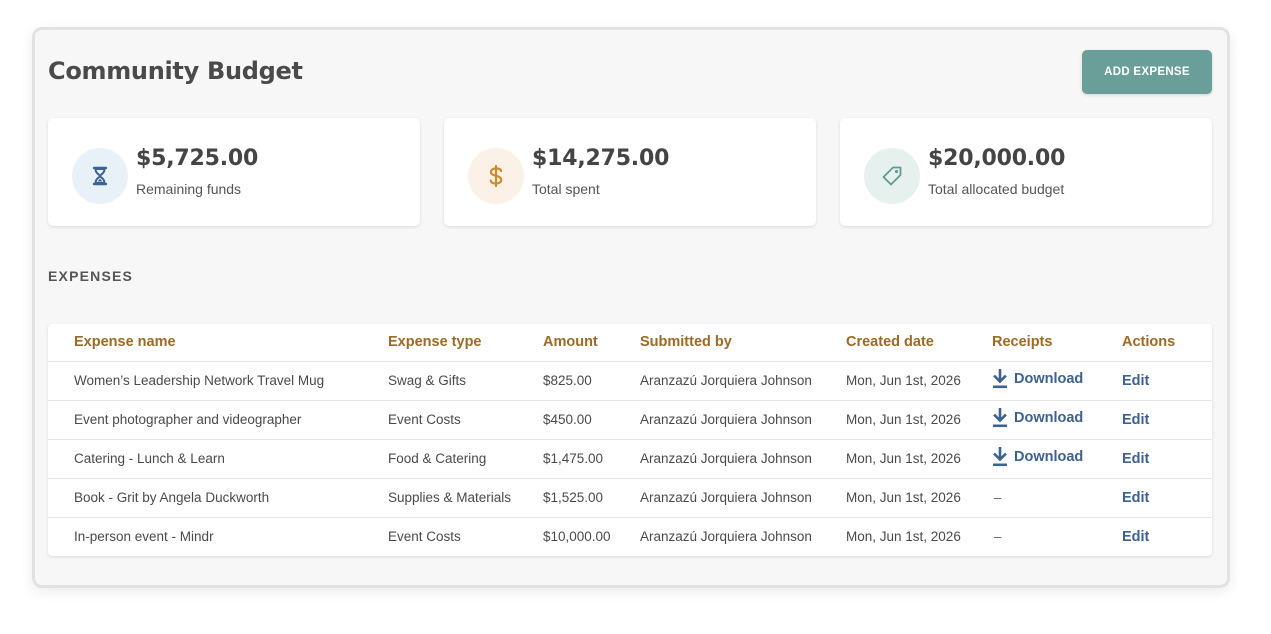 The image size is (1271, 634). I want to click on expense-name: Book - Grit by Angela Duckworth, so click(218, 498).